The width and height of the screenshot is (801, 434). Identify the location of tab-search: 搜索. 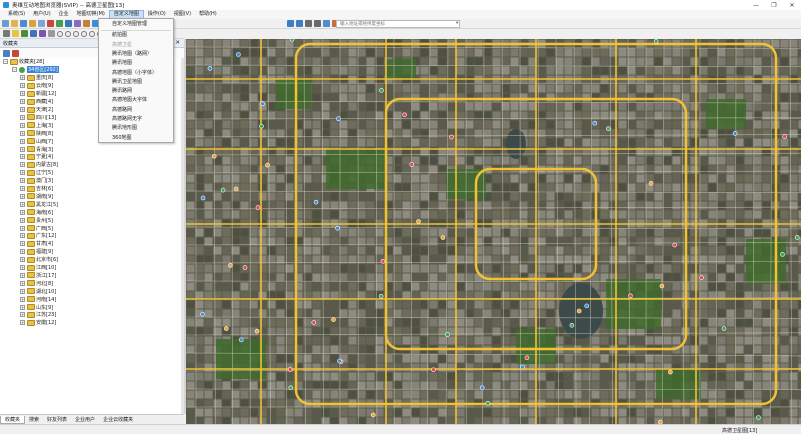
(34, 419).